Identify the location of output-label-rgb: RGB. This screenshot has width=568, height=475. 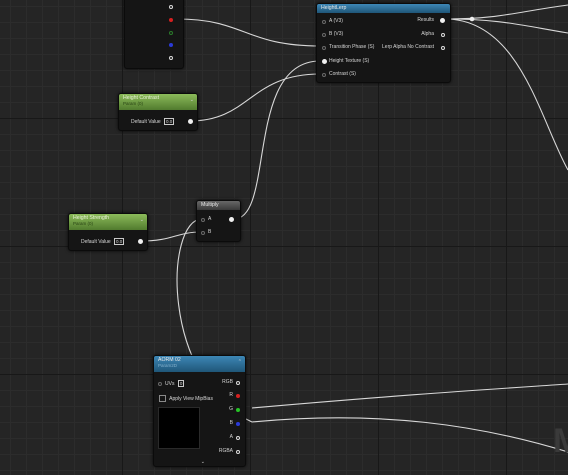
(227, 382).